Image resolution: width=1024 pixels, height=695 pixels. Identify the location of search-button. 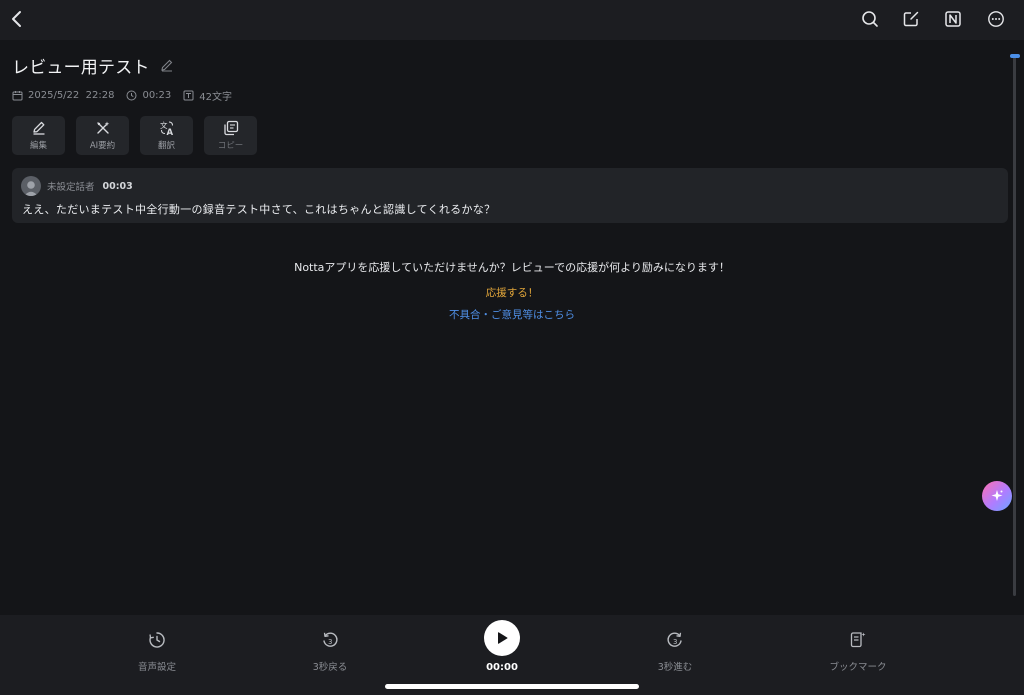
(870, 19).